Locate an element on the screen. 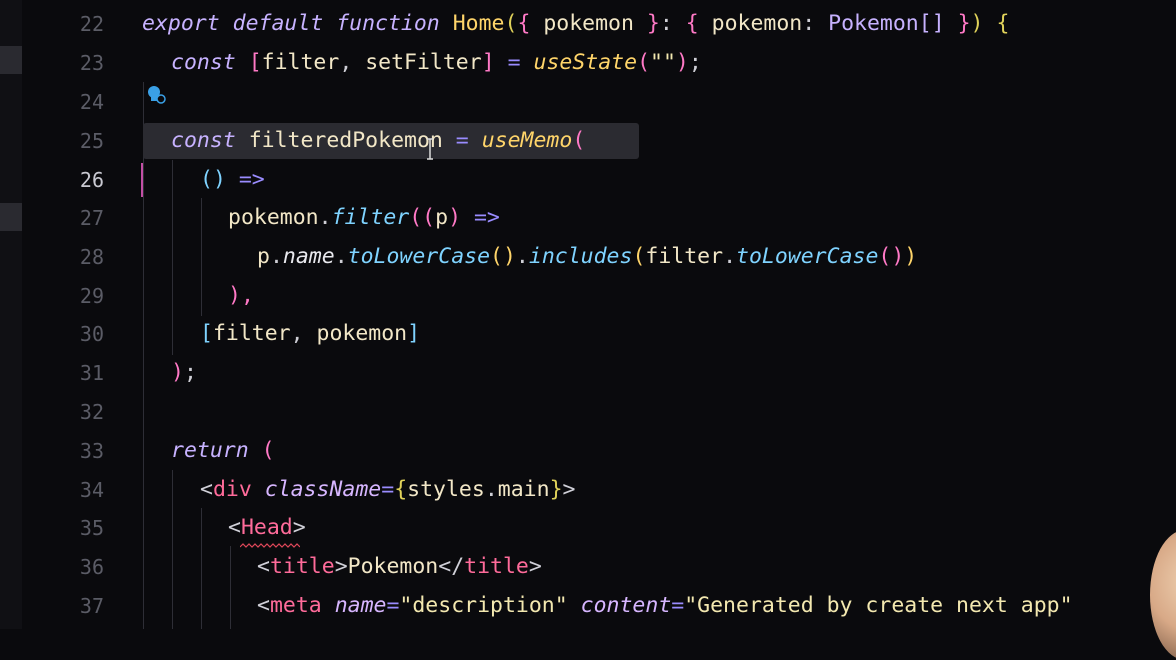 Image resolution: width=1176 pixels, height=660 pixels. line-number: 28 is located at coordinates (91, 257).